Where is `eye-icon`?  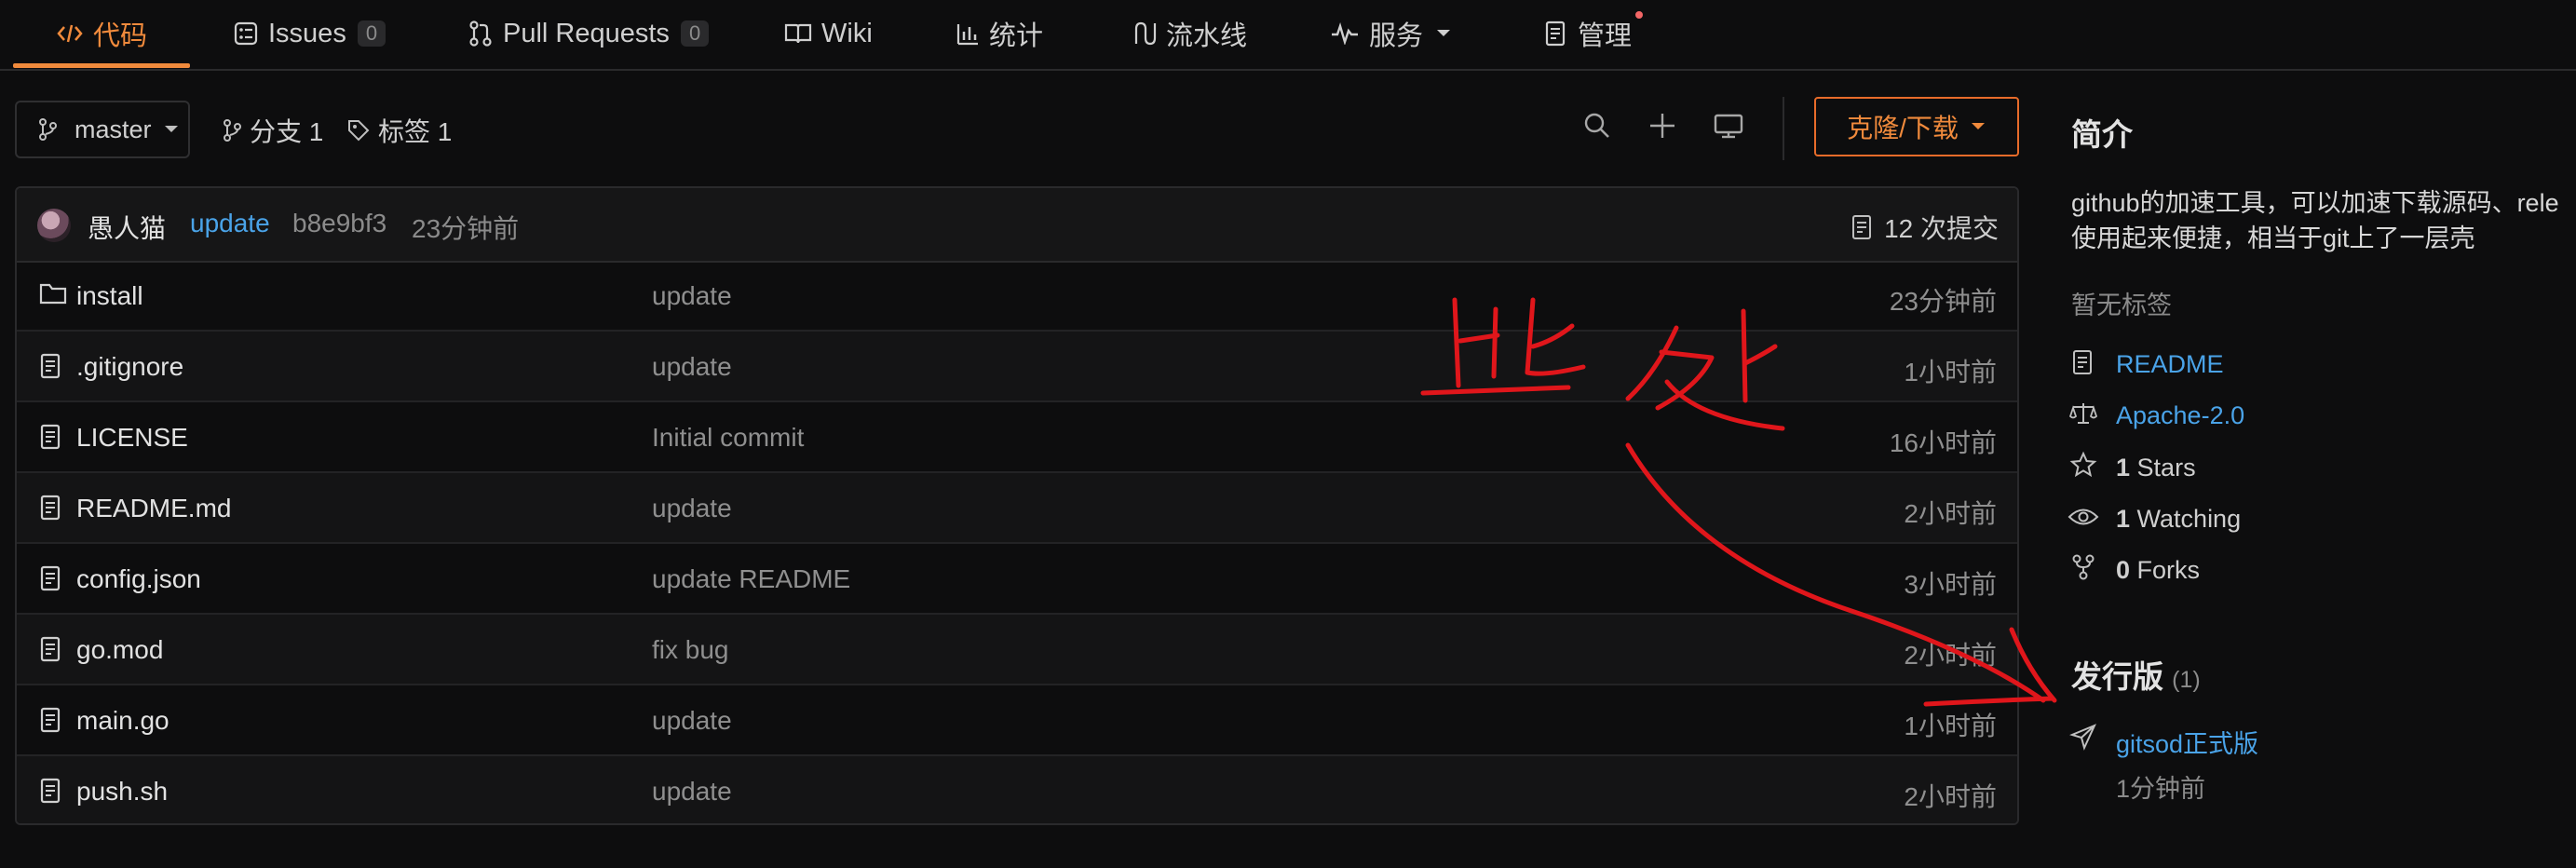 eye-icon is located at coordinates (2083, 517).